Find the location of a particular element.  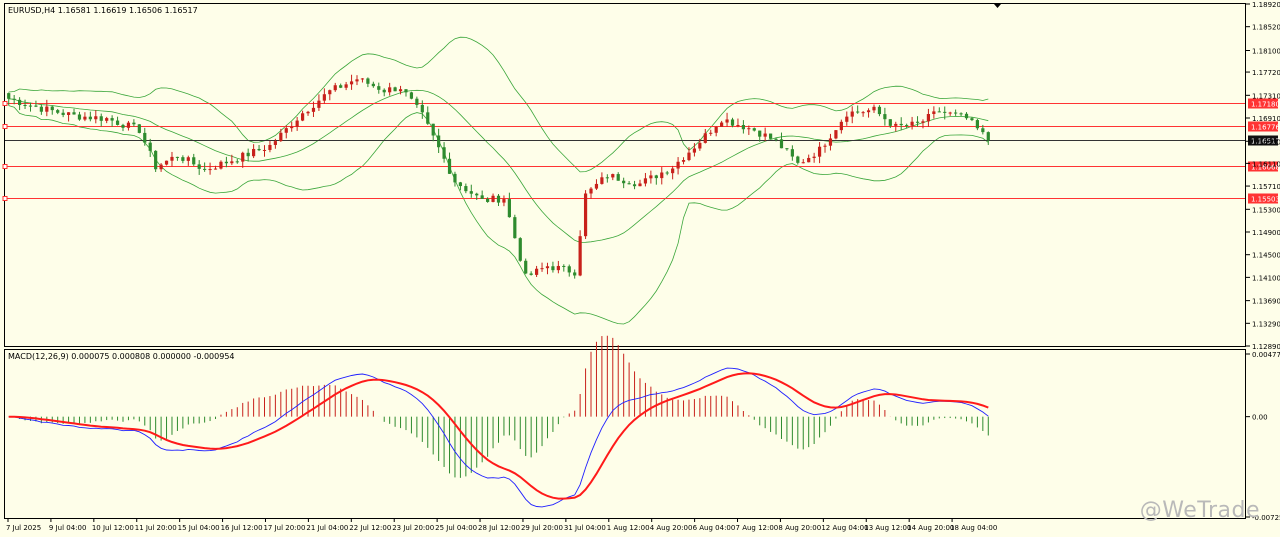

price-tick-label: 1.18520 is located at coordinates (1266, 28).